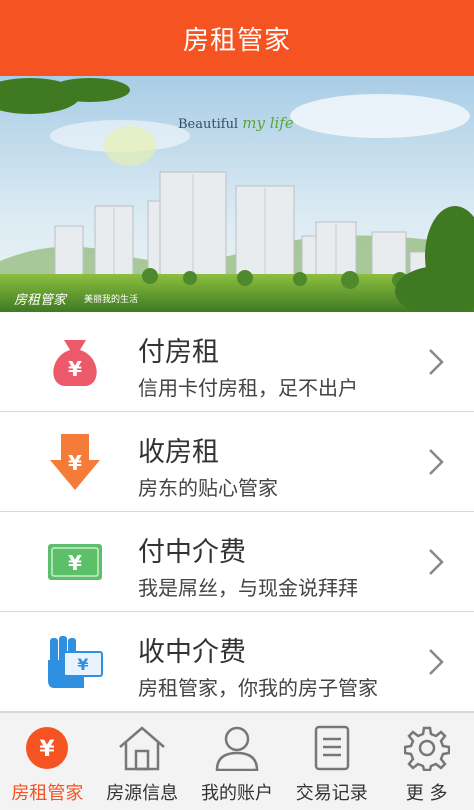 This screenshot has height=810, width=474. What do you see at coordinates (75, 662) in the screenshot?
I see `hand-cash-icon: ¥` at bounding box center [75, 662].